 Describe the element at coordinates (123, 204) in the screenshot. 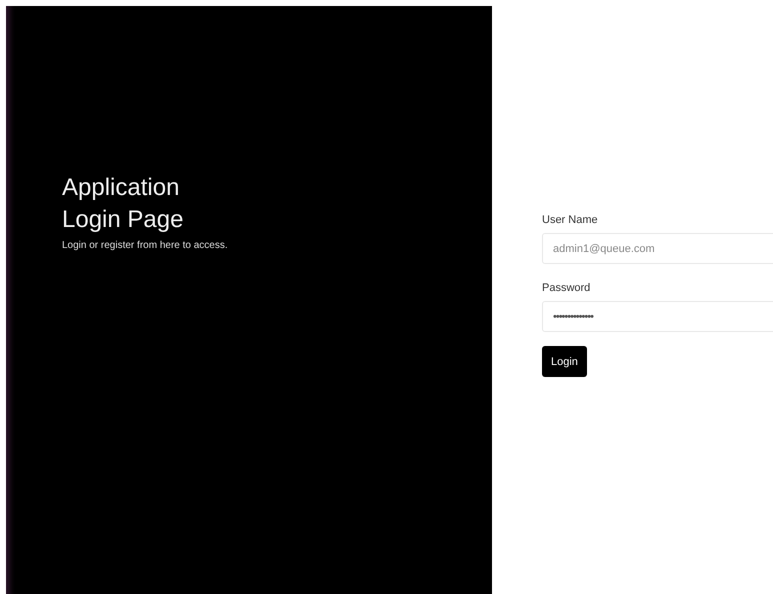

I see `page-title: Application Login Page` at that location.